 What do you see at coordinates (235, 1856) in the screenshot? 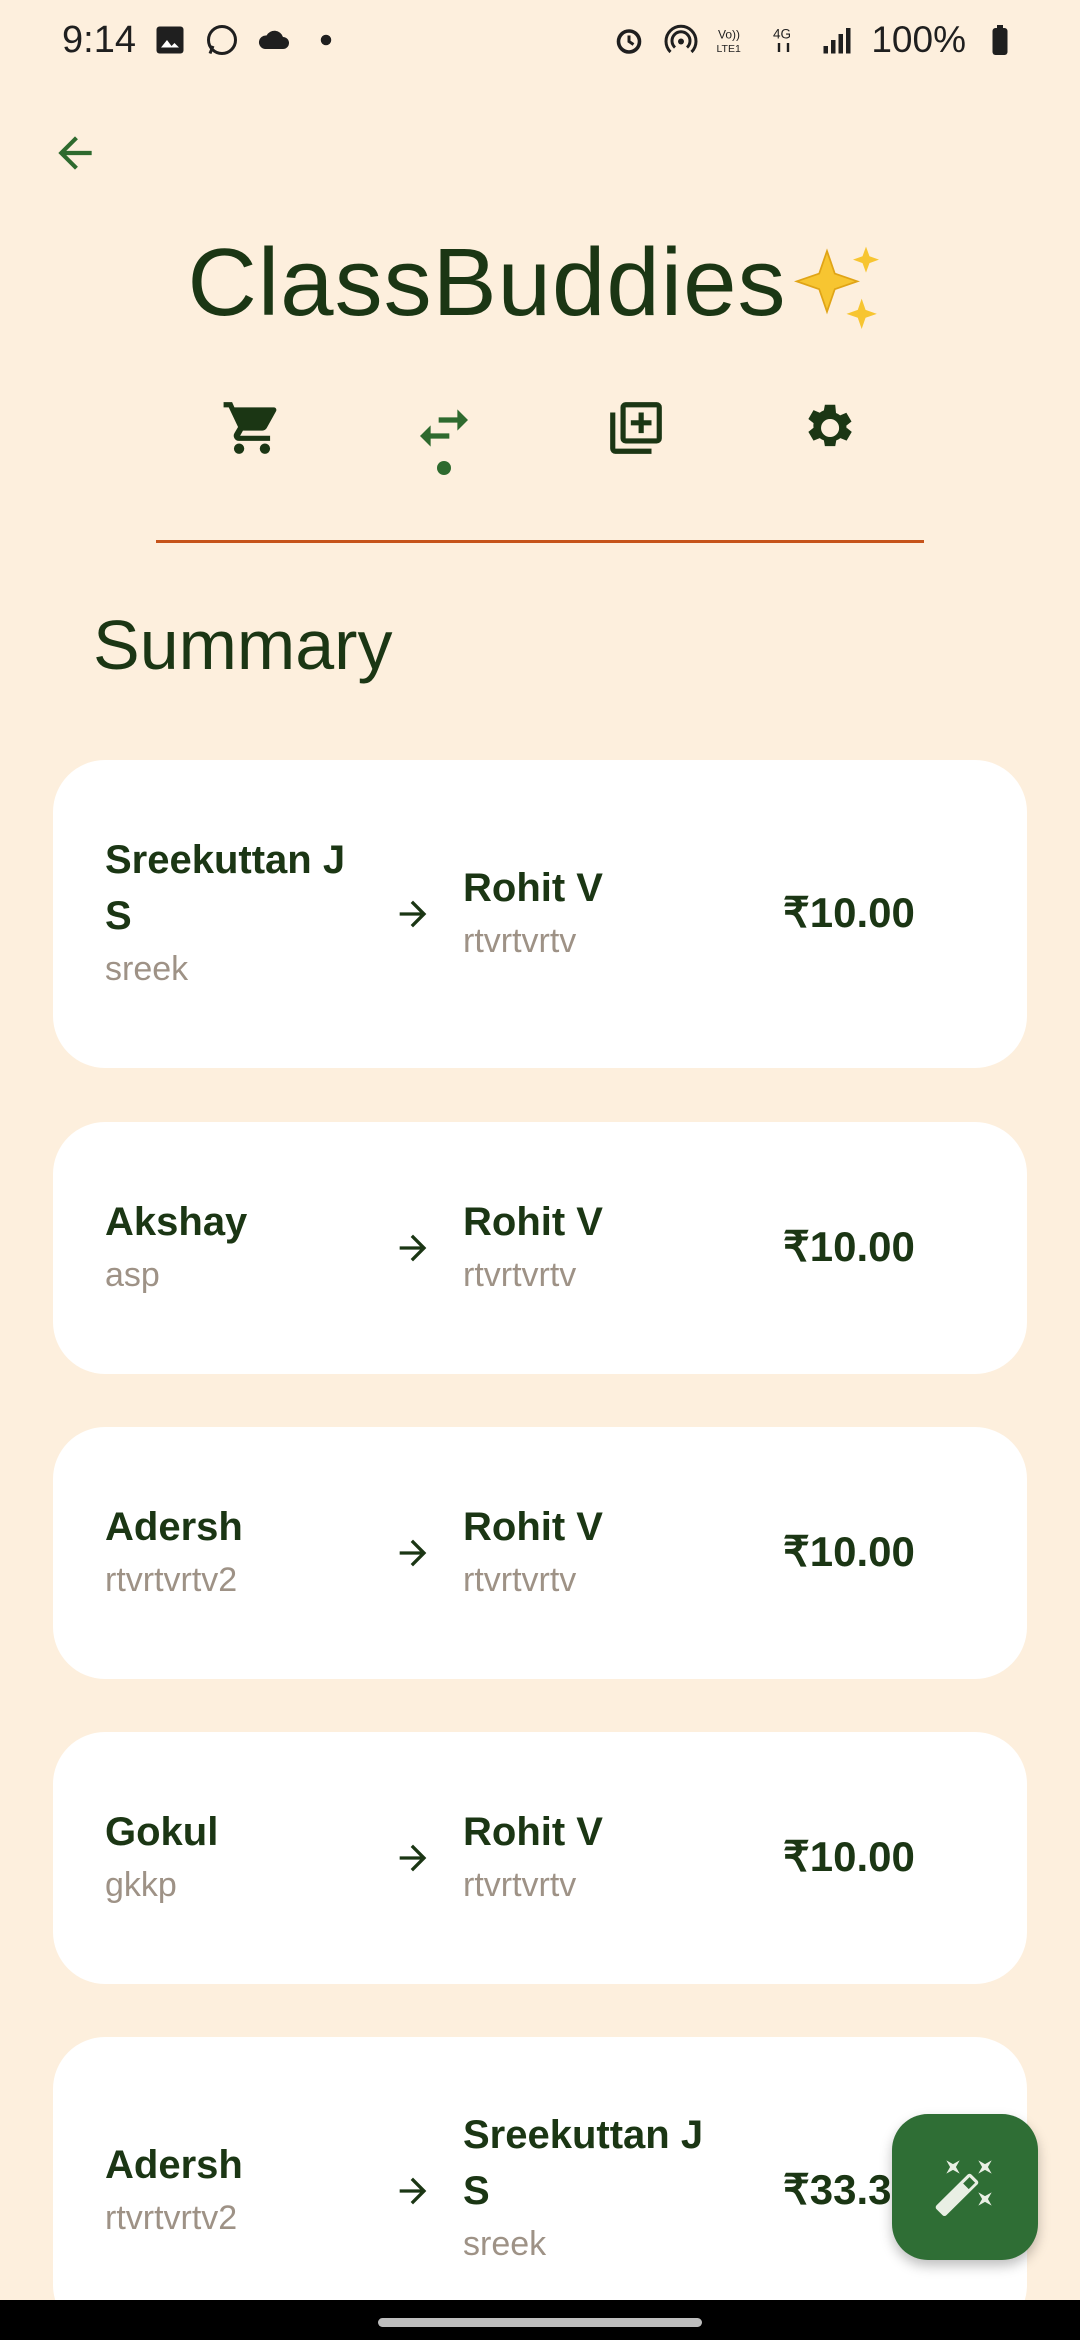
I see `from-person: Gokul gkkp` at bounding box center [235, 1856].